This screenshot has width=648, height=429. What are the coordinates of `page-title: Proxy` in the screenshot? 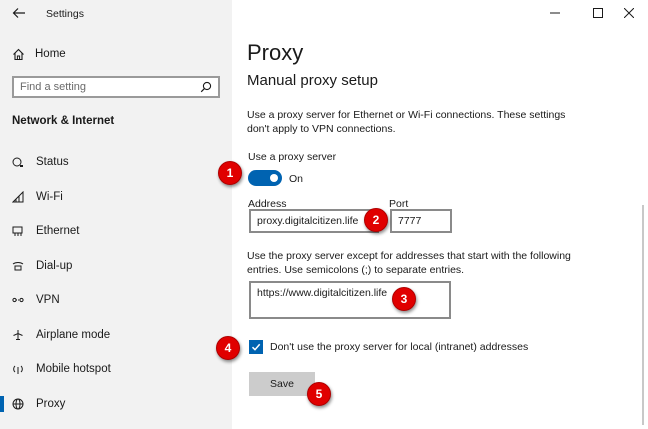 It's located at (275, 52).